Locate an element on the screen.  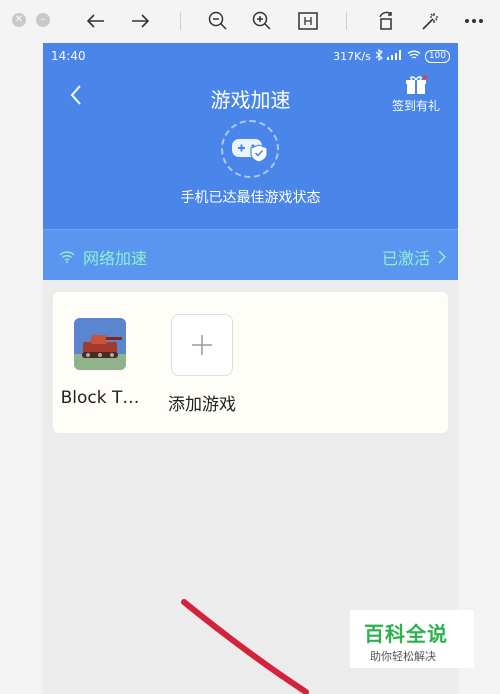
rotate-icon is located at coordinates (386, 21).